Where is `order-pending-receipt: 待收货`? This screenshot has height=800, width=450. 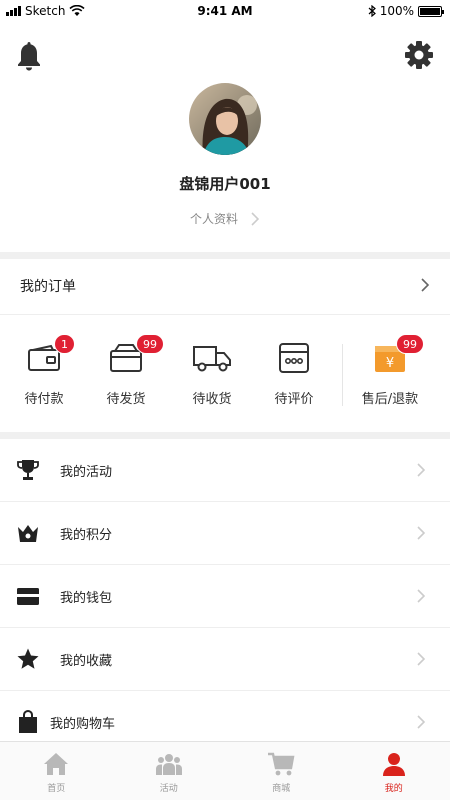 order-pending-receipt: 待收货 is located at coordinates (212, 372).